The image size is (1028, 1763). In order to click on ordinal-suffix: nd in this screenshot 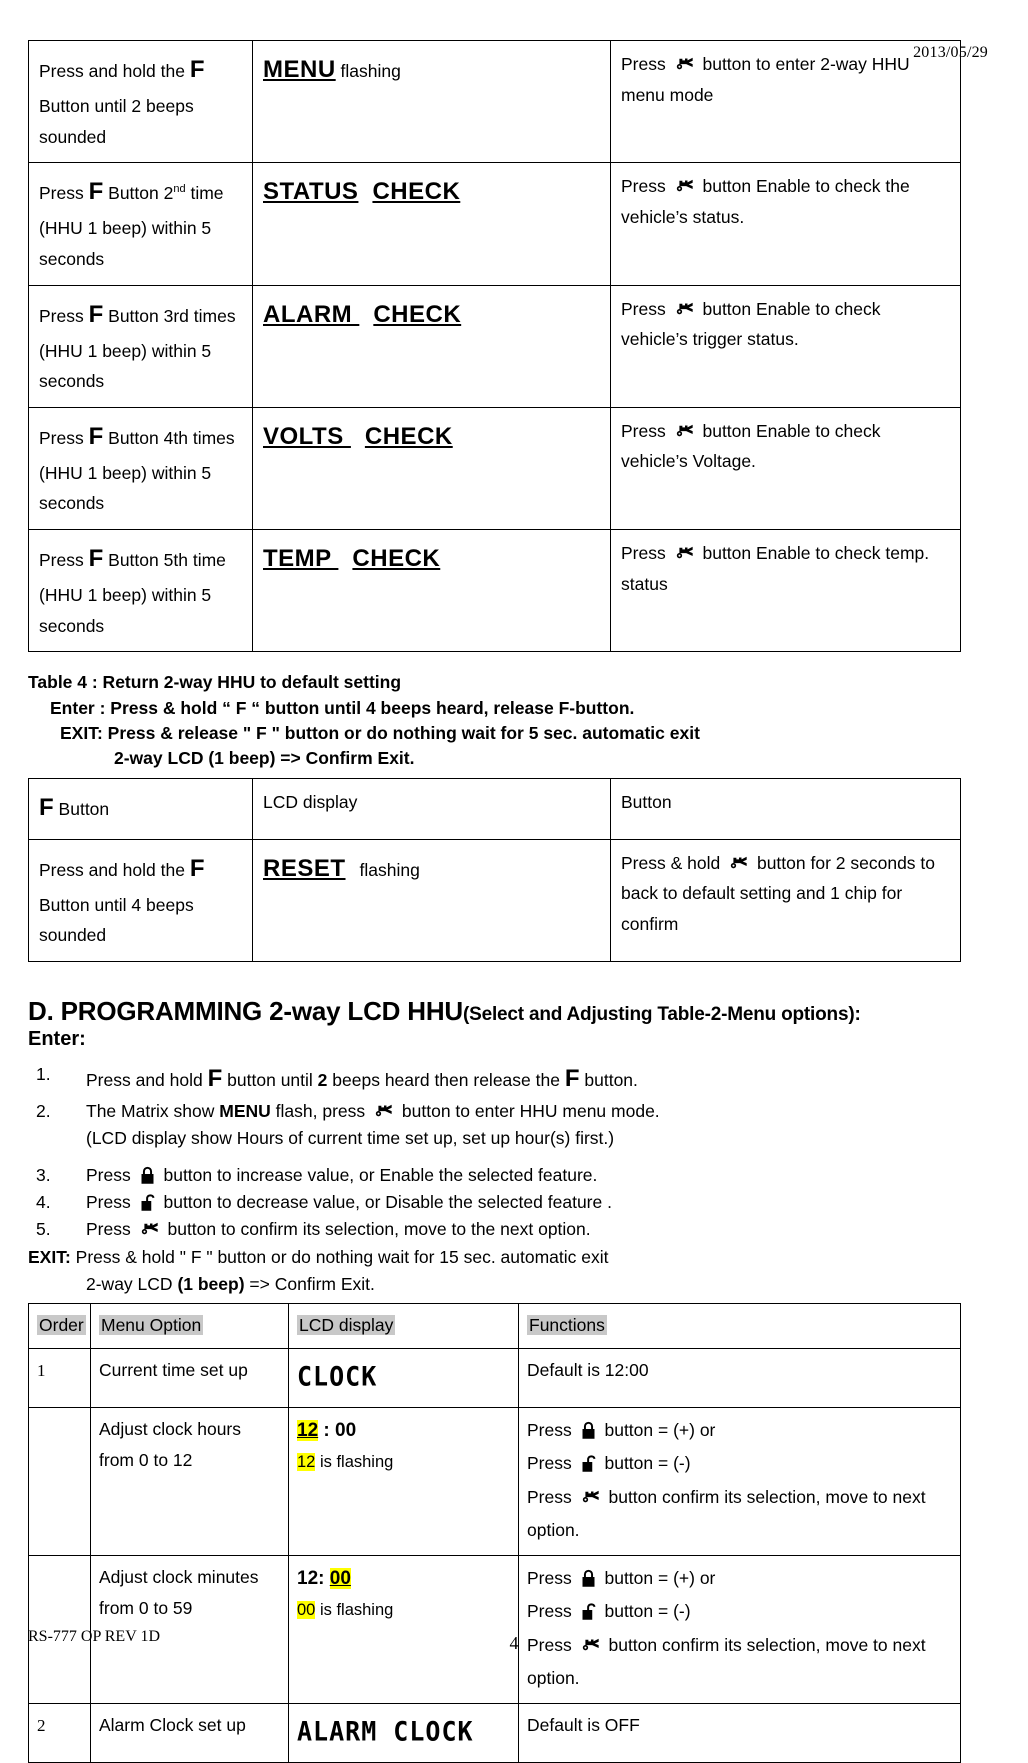, I will do `click(179, 189)`.